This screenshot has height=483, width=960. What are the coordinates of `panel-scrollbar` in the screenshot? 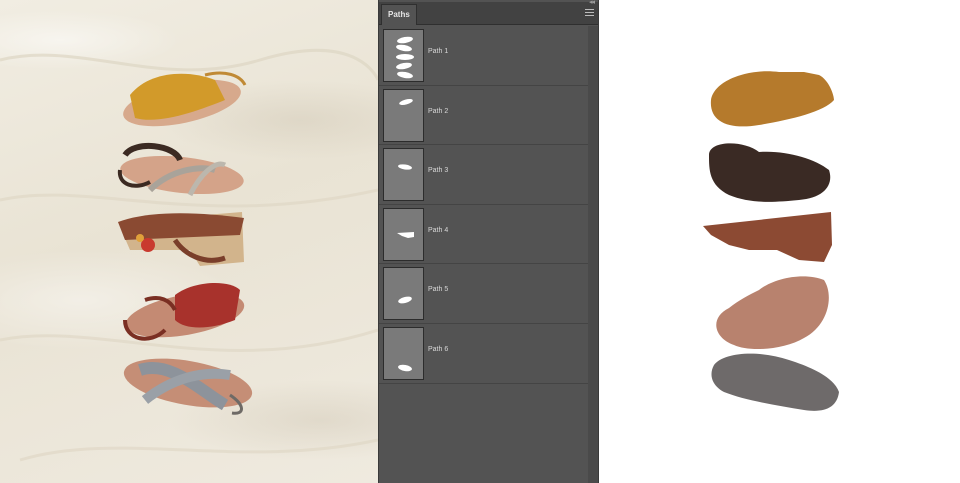 It's located at (593, 254).